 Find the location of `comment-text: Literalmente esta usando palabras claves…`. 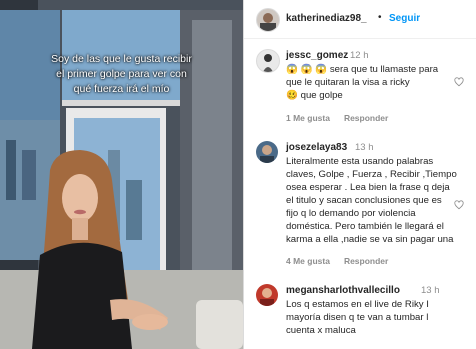

comment-text: Literalmente esta usando palabras claves… is located at coordinates (376, 200).